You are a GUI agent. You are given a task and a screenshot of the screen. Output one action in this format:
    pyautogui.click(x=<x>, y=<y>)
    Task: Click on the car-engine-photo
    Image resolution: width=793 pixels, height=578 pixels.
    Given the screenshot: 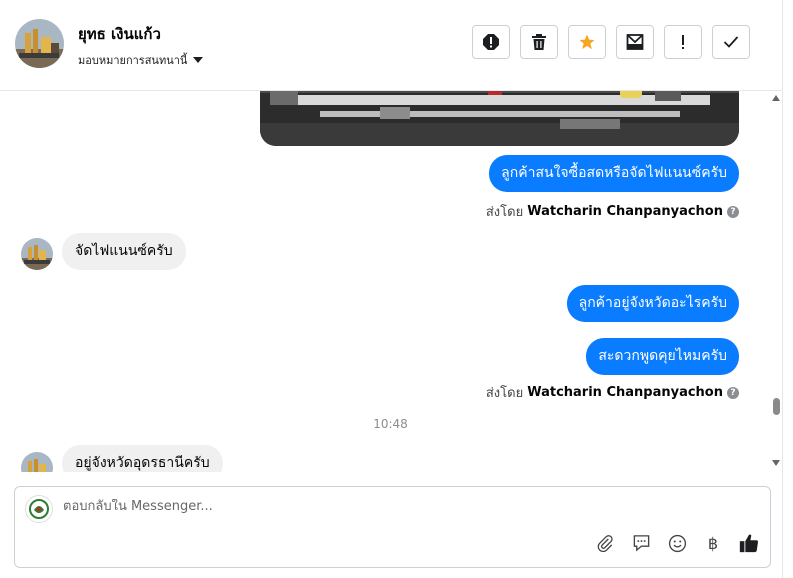 What is the action you would take?
    pyautogui.click(x=499, y=118)
    